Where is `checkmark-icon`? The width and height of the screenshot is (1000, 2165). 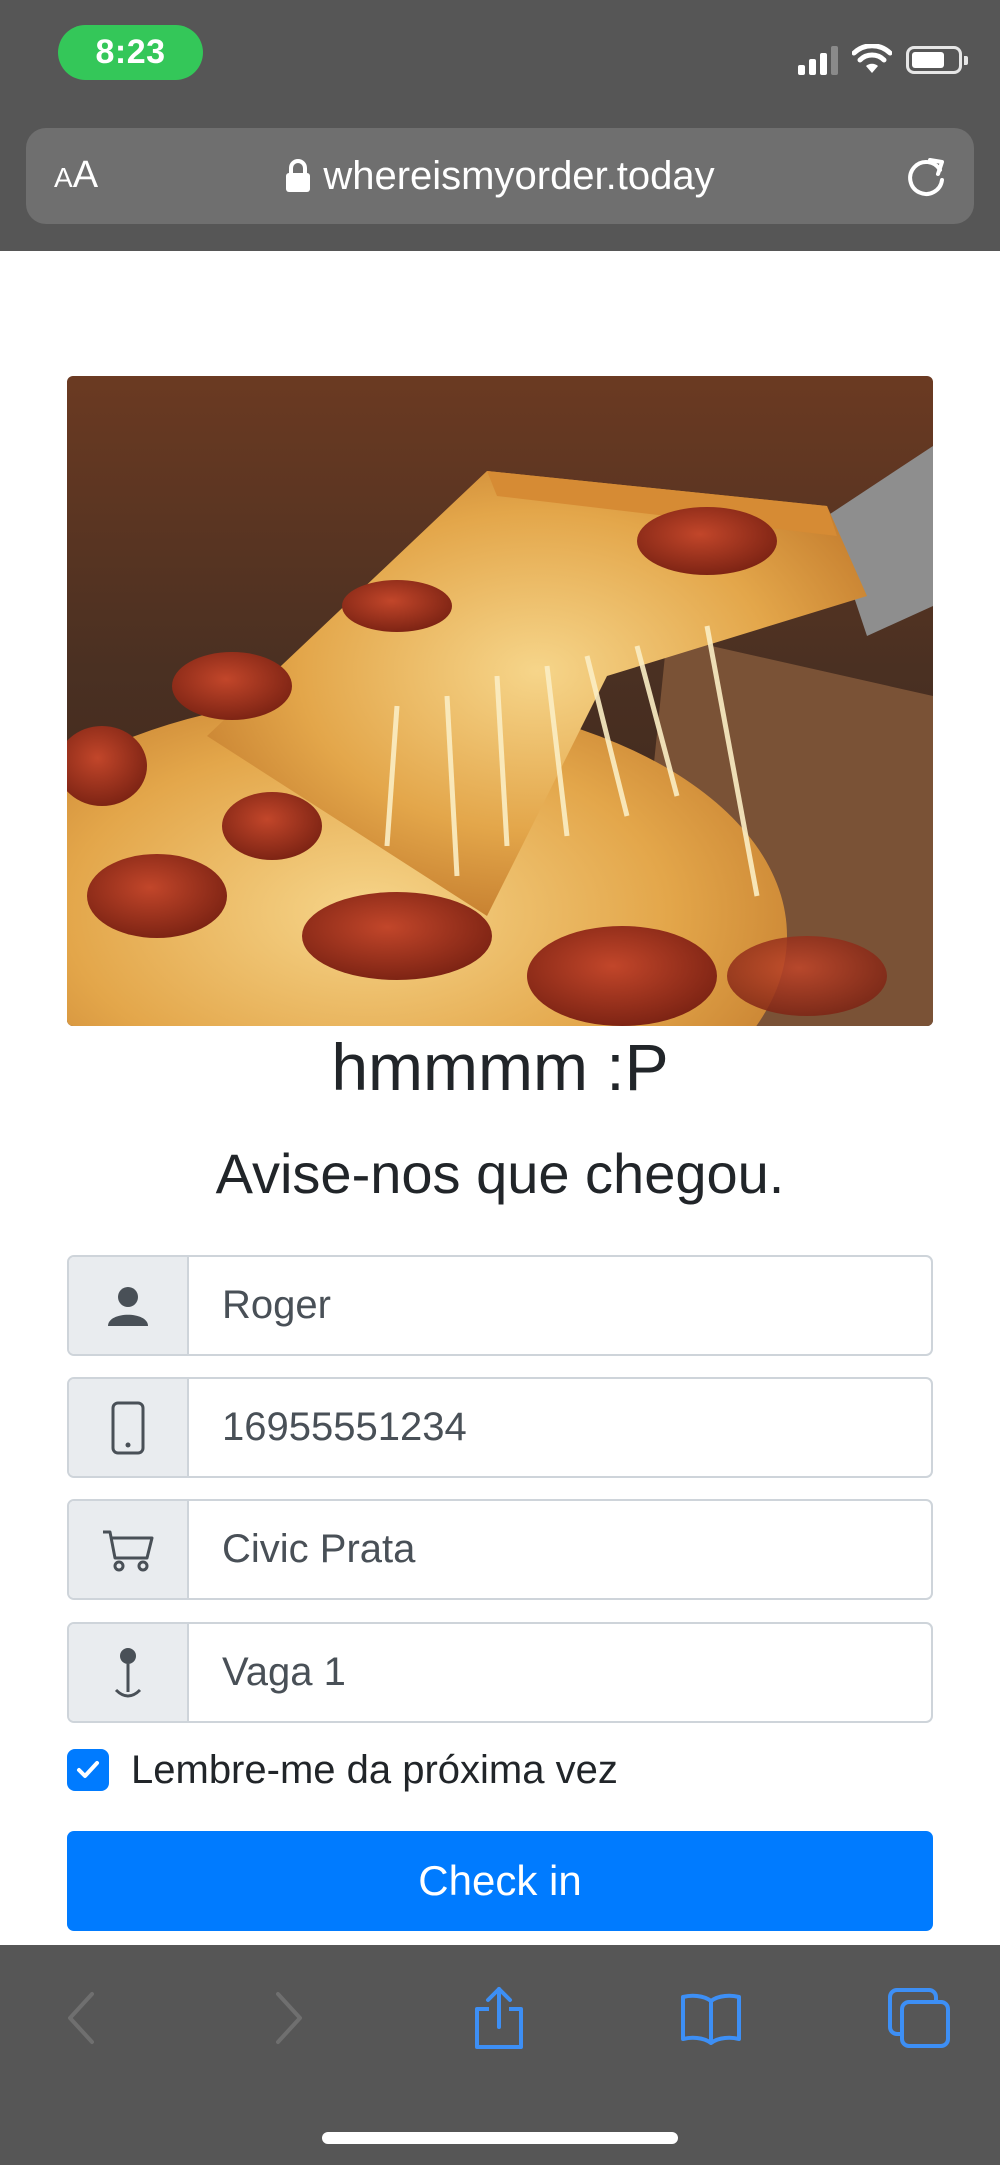 checkmark-icon is located at coordinates (88, 1769).